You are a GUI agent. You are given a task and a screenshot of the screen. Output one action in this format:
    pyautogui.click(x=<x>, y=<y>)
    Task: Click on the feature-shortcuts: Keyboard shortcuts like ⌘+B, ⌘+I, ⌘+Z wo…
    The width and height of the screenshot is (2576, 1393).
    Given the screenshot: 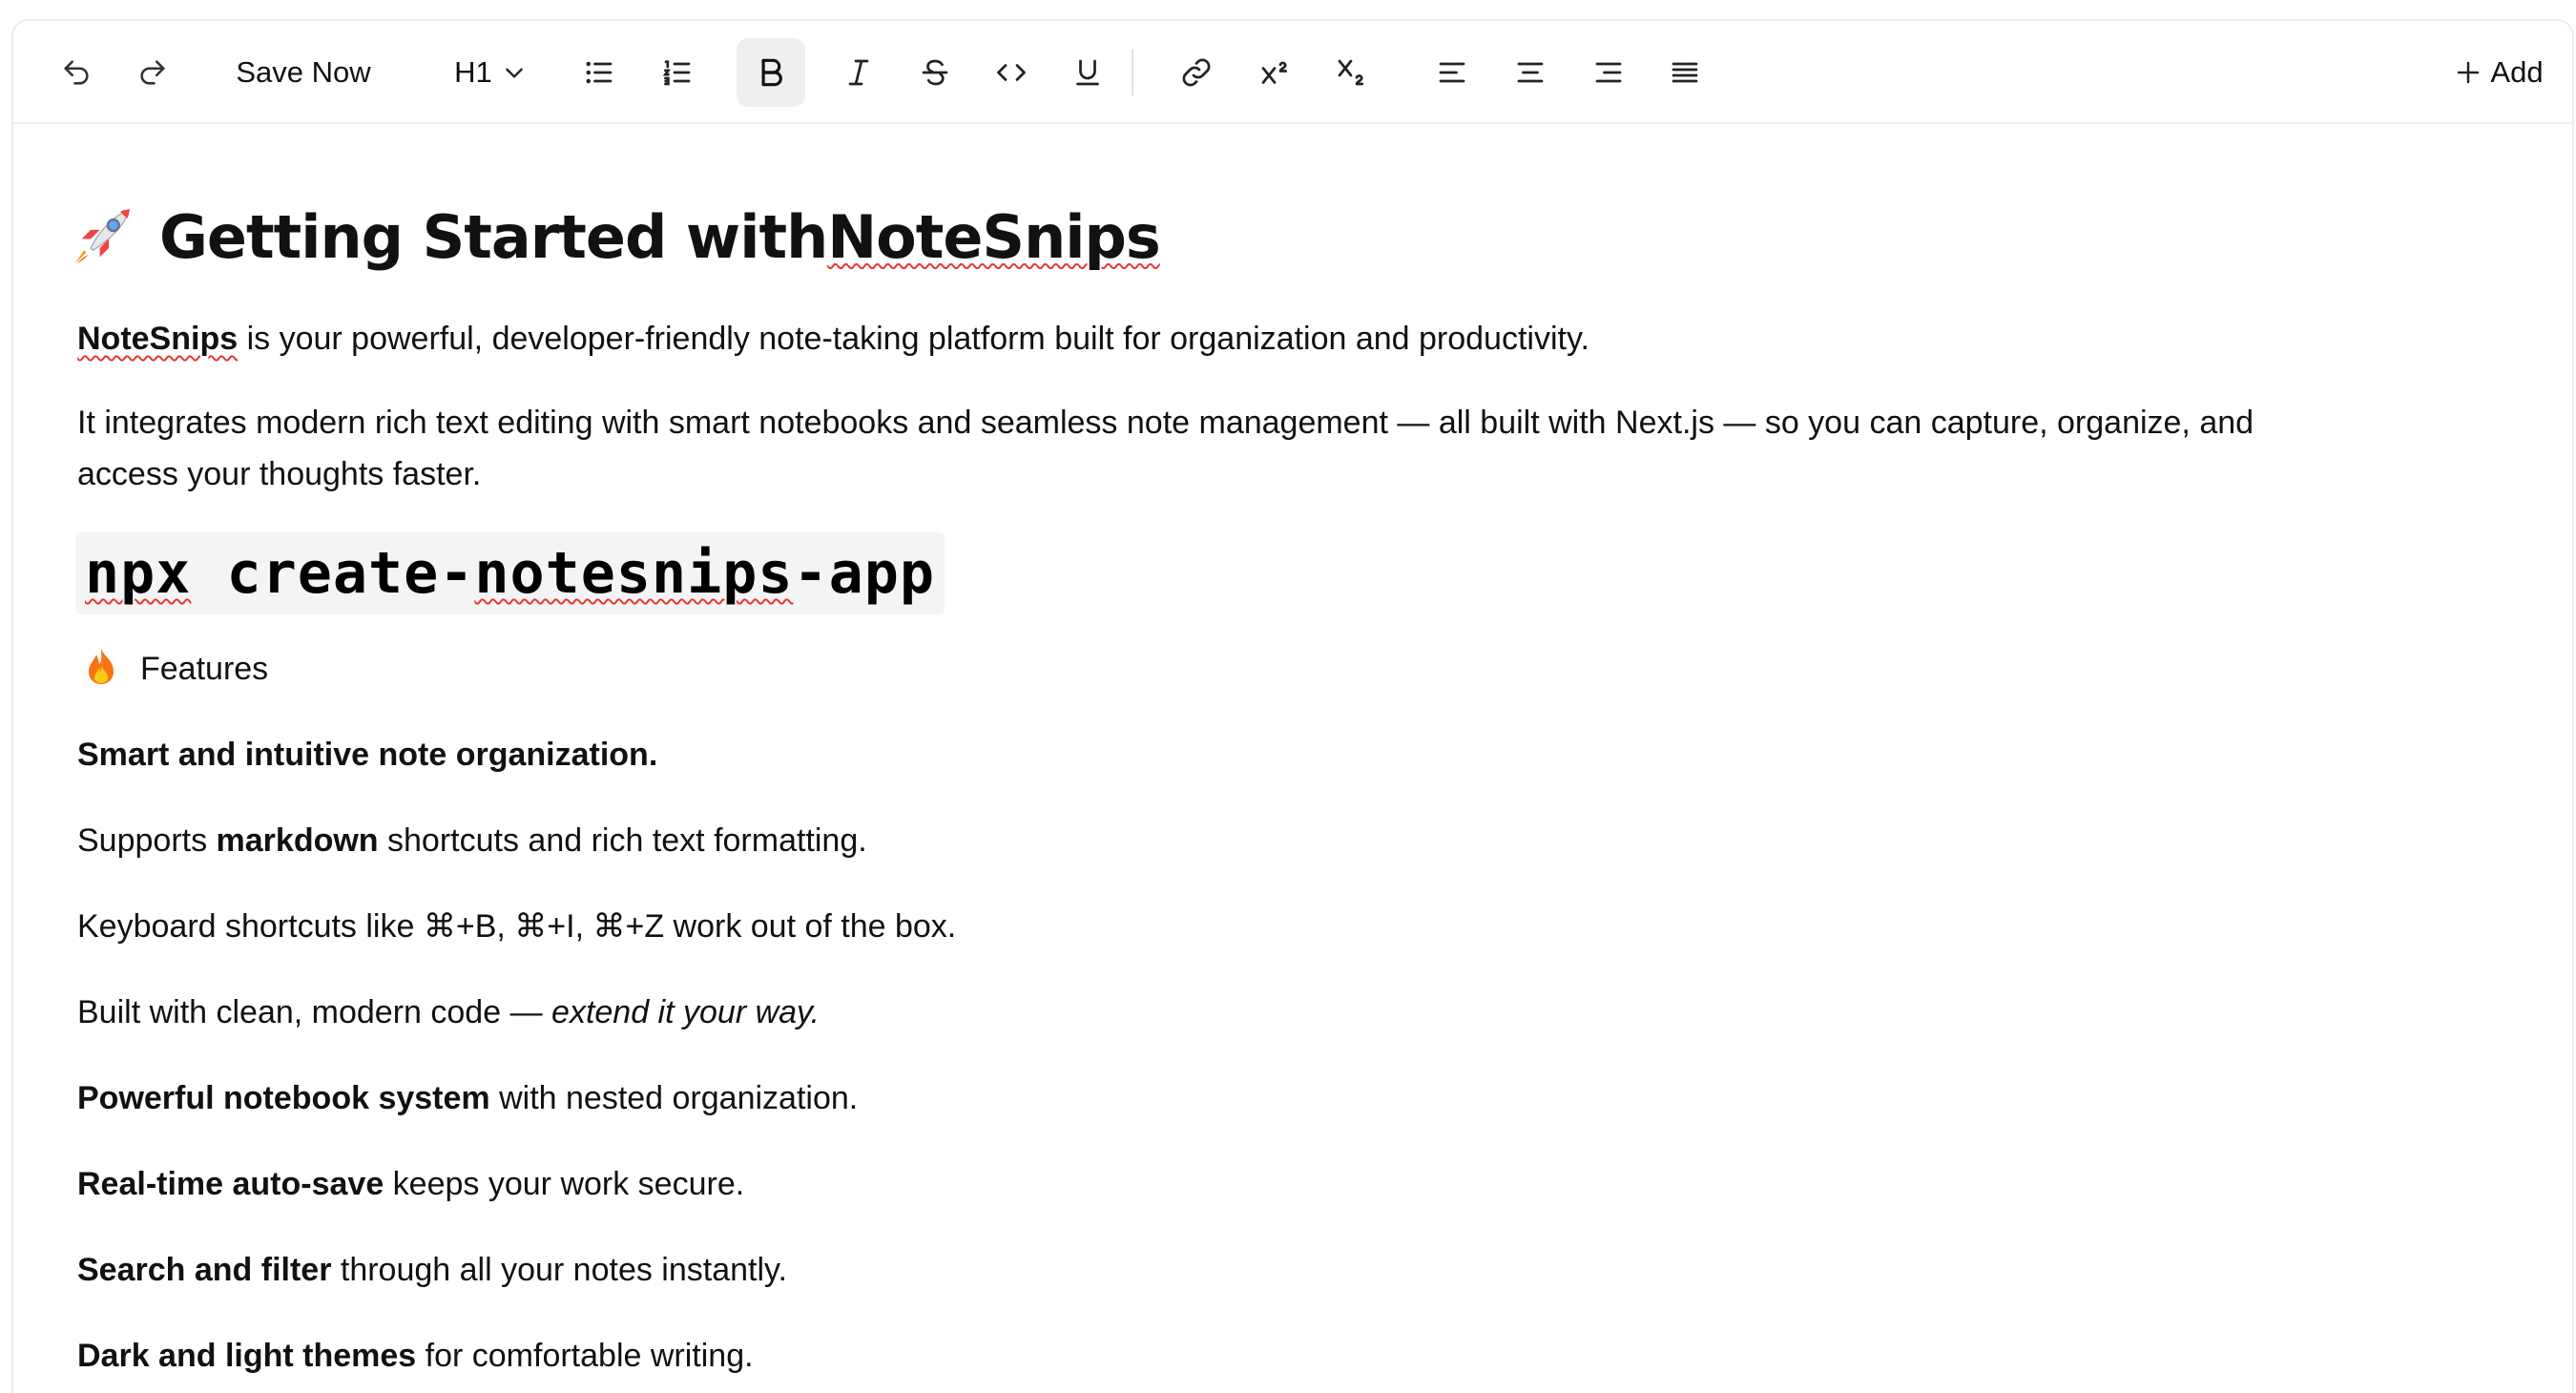 What is the action you would take?
    pyautogui.click(x=517, y=926)
    